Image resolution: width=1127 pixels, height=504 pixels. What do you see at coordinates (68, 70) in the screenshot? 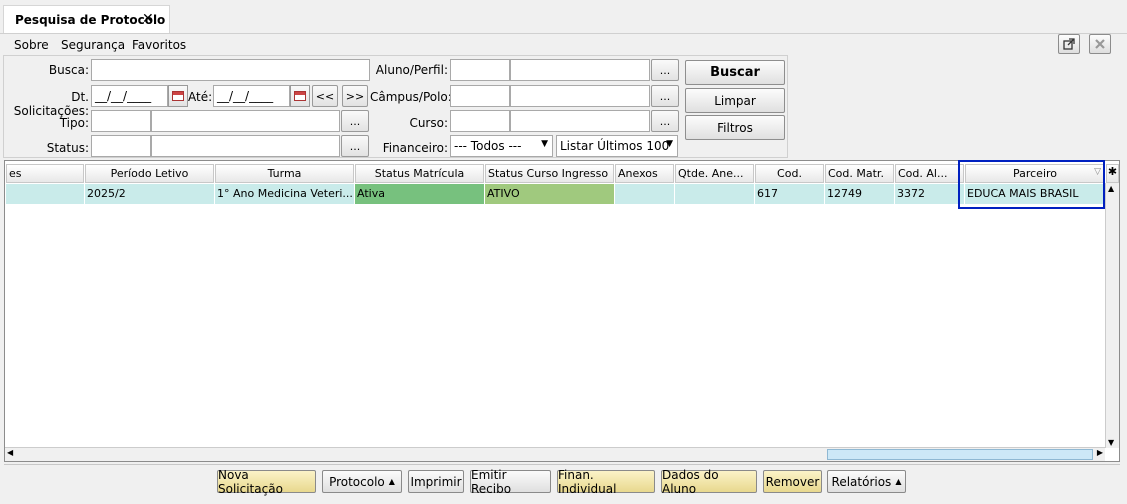
I see `busca-label: Busca:` at bounding box center [68, 70].